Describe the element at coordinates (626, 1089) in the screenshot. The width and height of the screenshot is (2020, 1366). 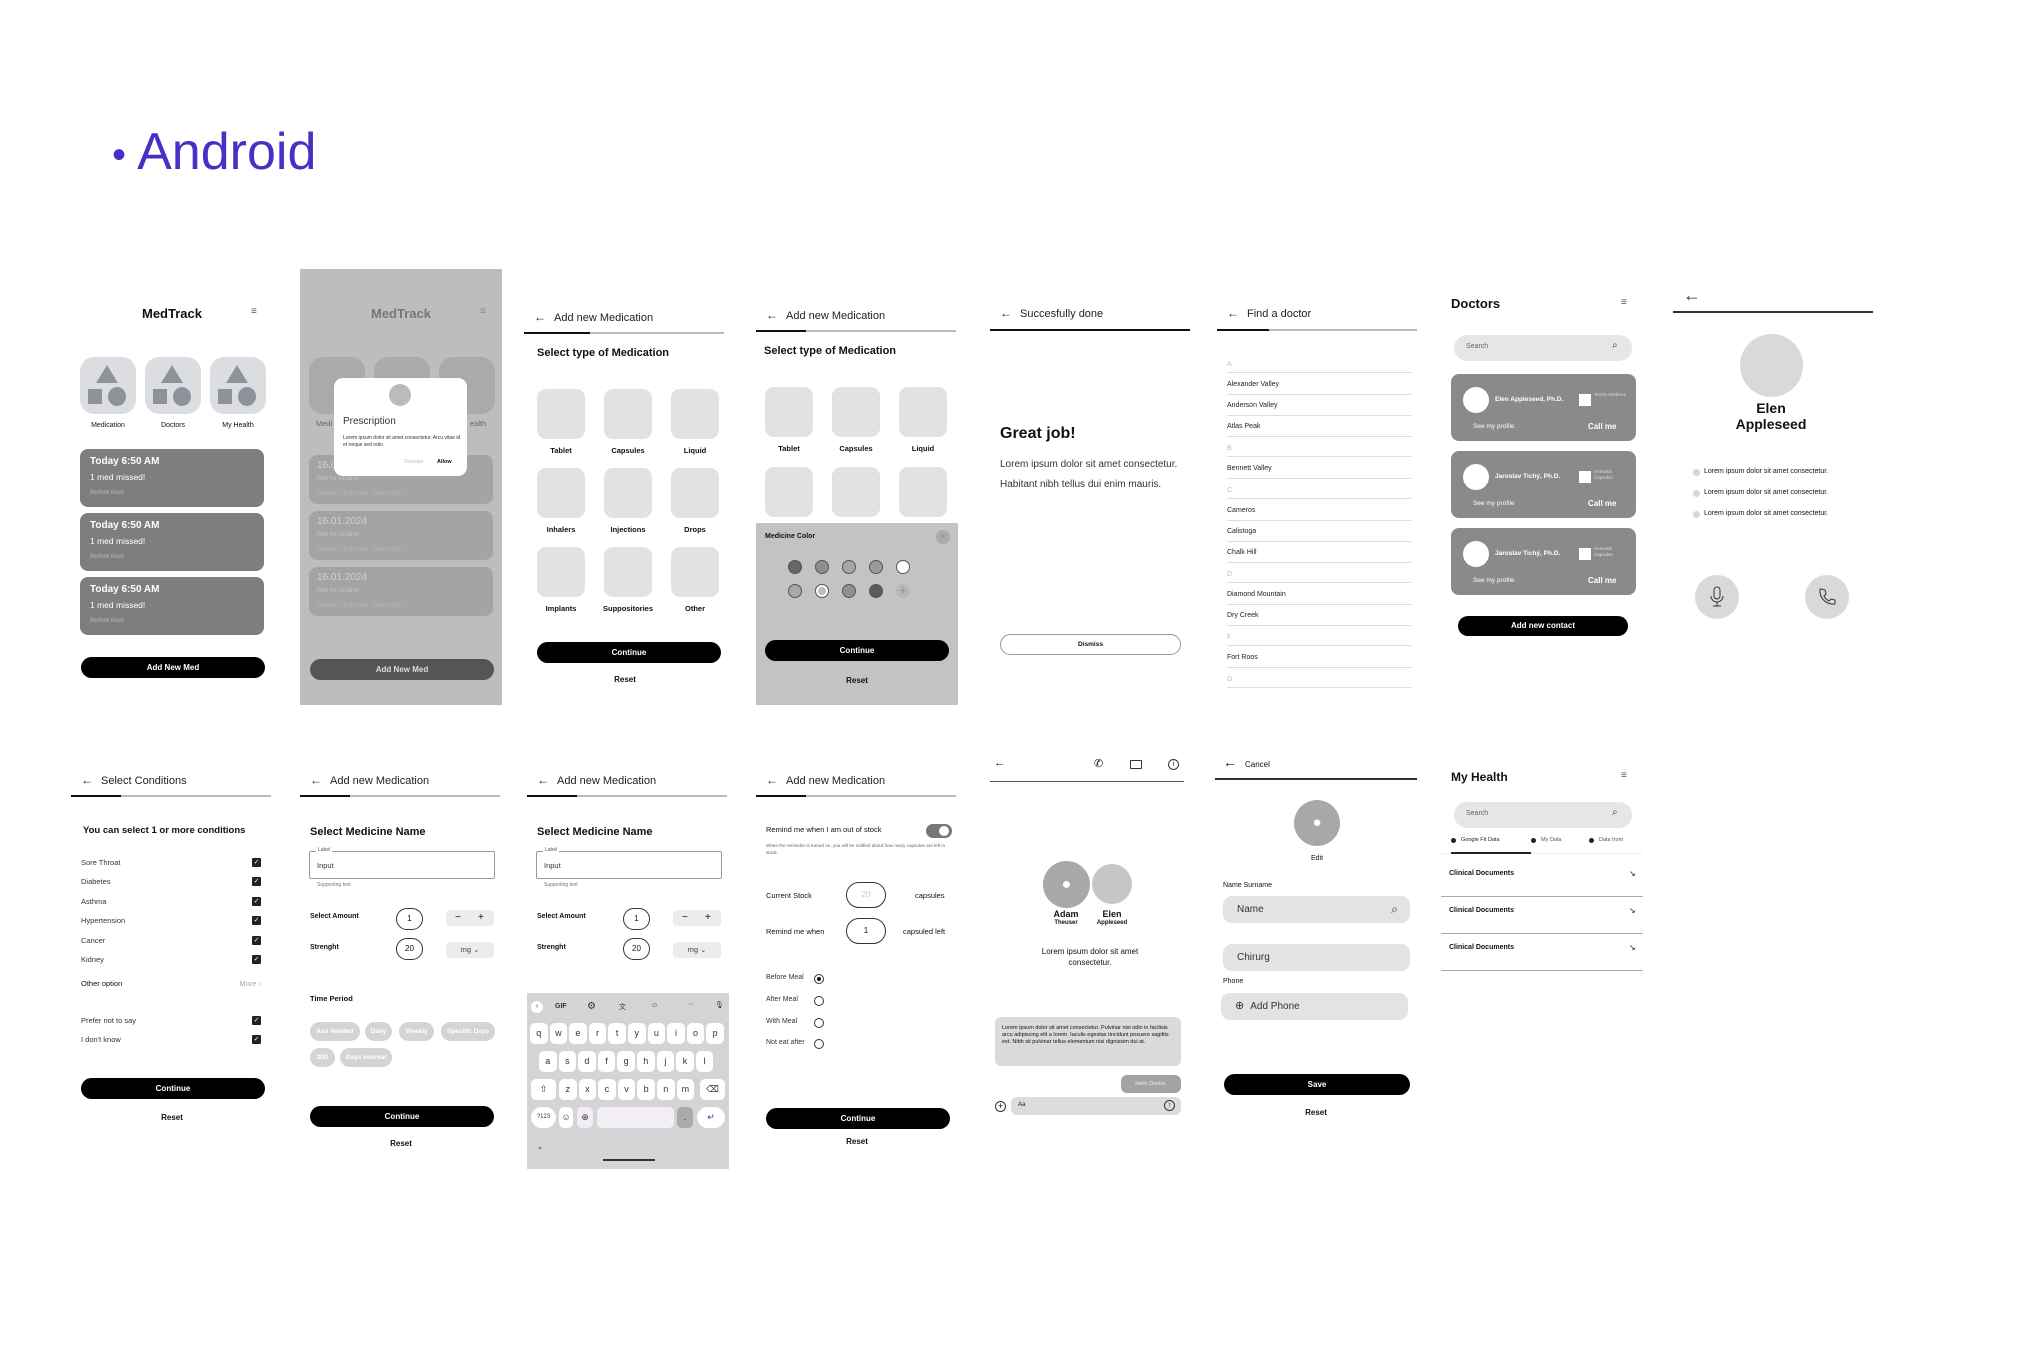
I see `key-v: v` at that location.